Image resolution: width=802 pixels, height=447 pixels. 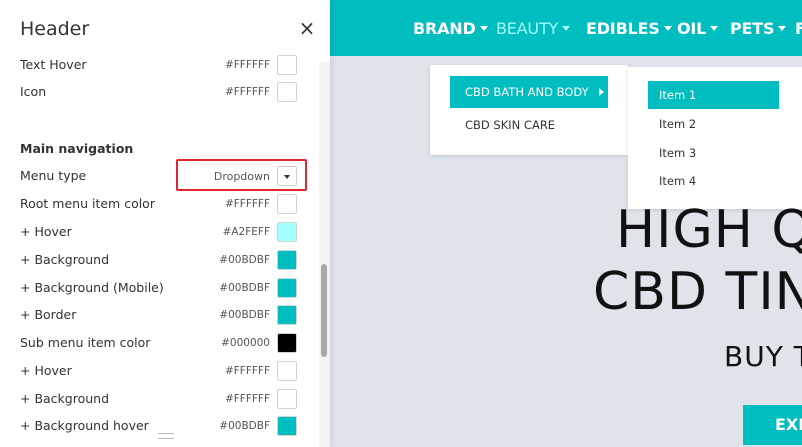 I want to click on nav-item-label: OIL, so click(x=692, y=28).